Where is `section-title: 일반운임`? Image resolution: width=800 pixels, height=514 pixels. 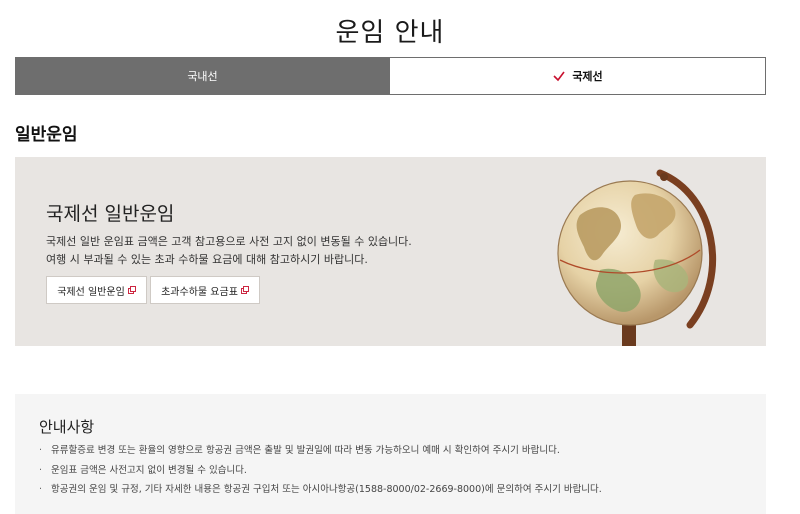
section-title: 일반운임 is located at coordinates (46, 135).